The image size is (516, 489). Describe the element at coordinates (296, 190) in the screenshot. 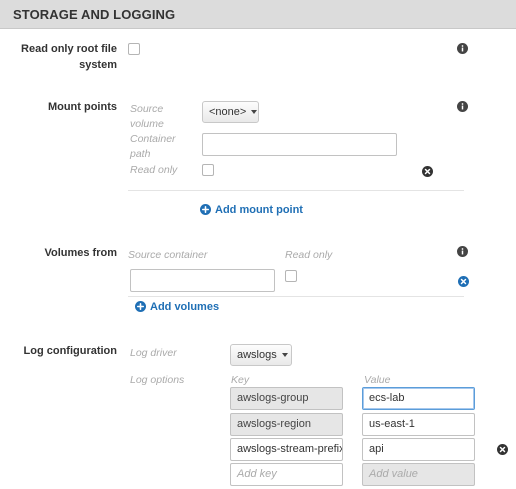

I see `mount-points-divider` at that location.